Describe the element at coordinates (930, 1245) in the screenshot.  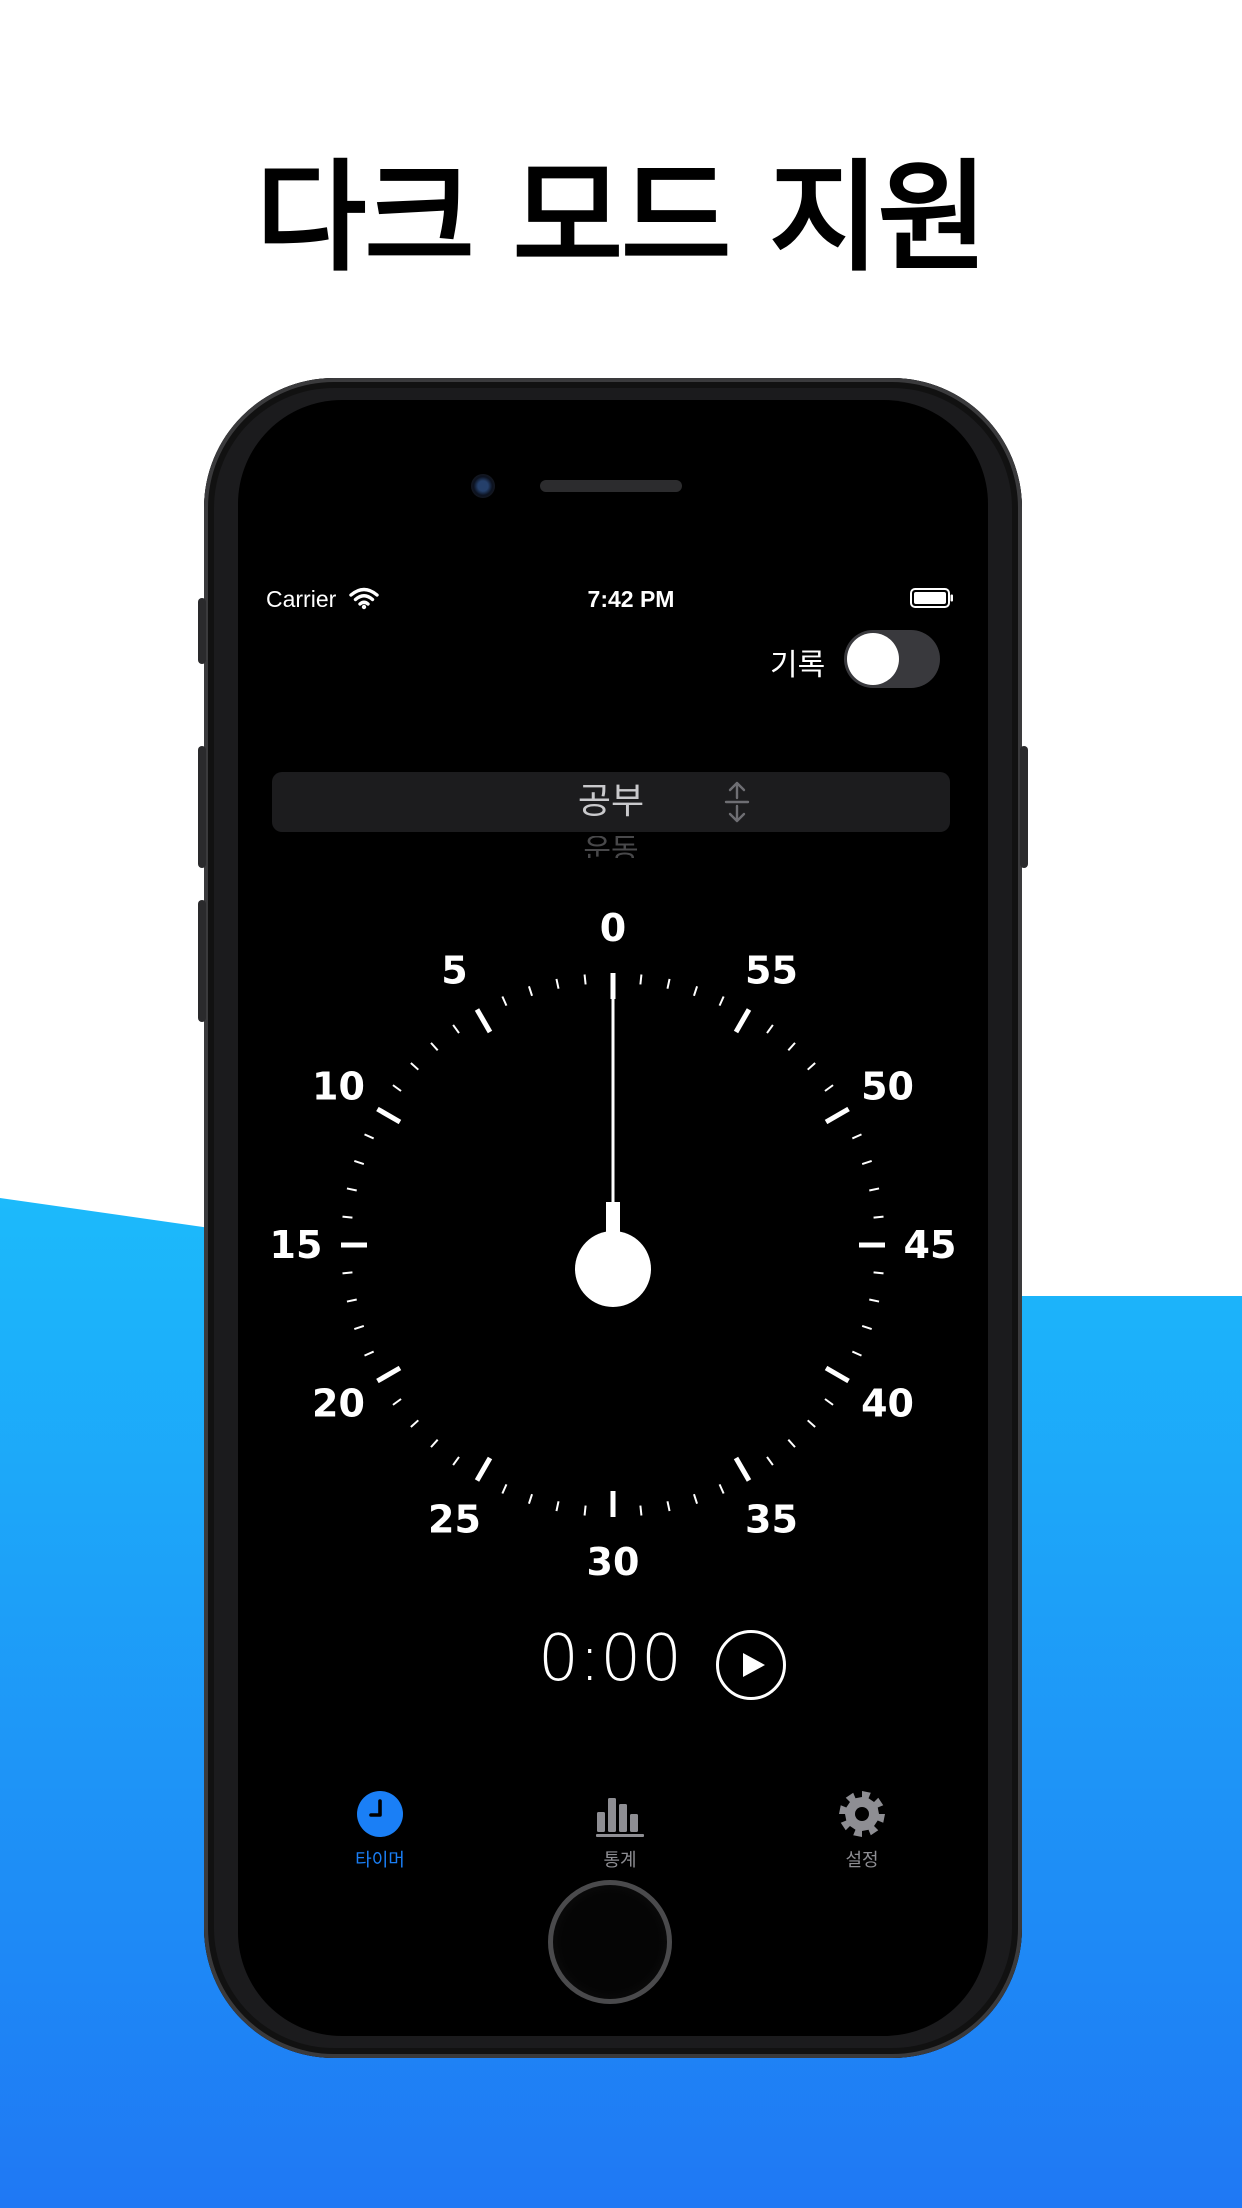
I see `dial-label: 45` at that location.